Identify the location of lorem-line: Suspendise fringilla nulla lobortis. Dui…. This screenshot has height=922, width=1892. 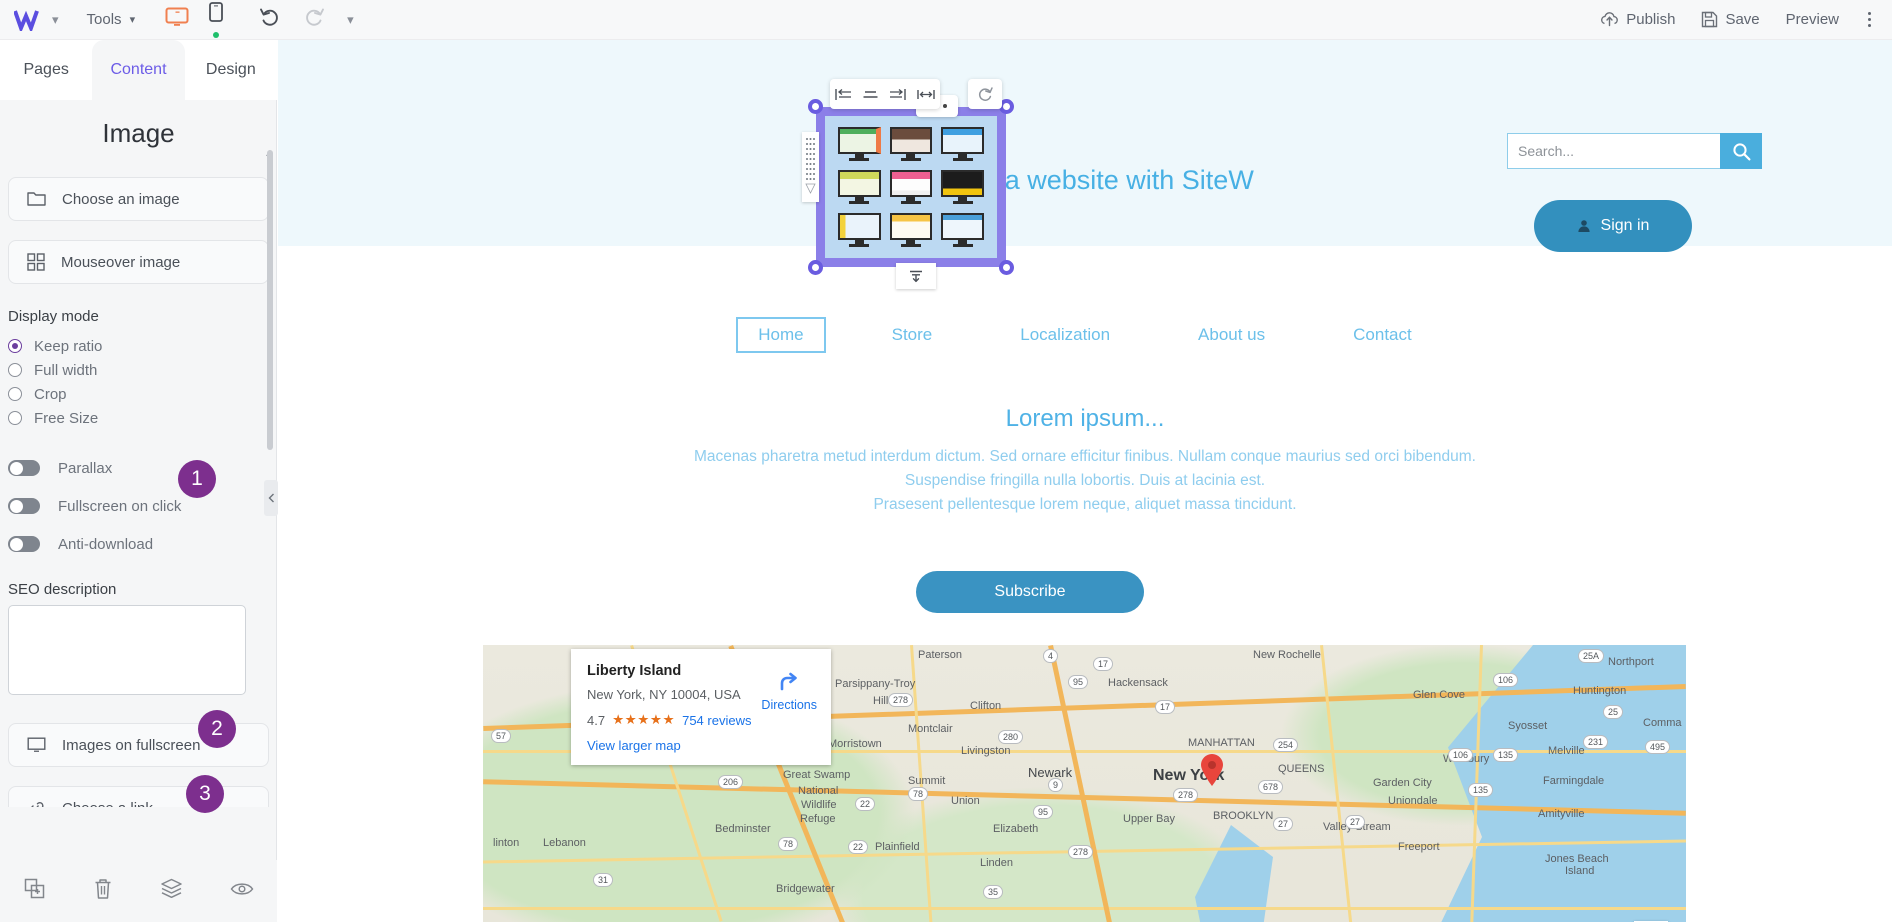
(1085, 481).